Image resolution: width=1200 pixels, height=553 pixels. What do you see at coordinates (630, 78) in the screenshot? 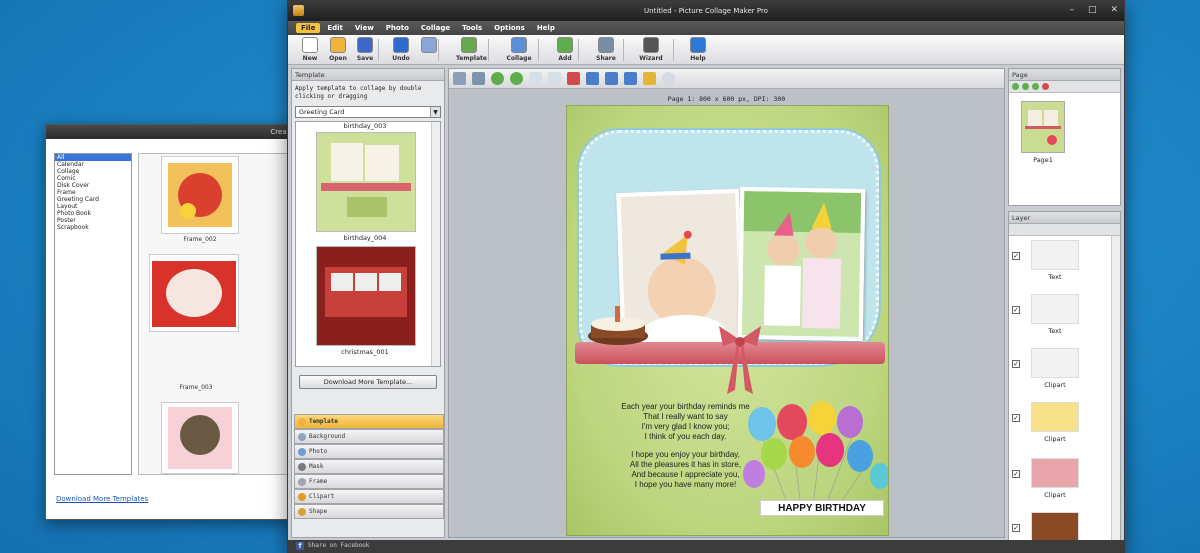
I see `view-icon` at bounding box center [630, 78].